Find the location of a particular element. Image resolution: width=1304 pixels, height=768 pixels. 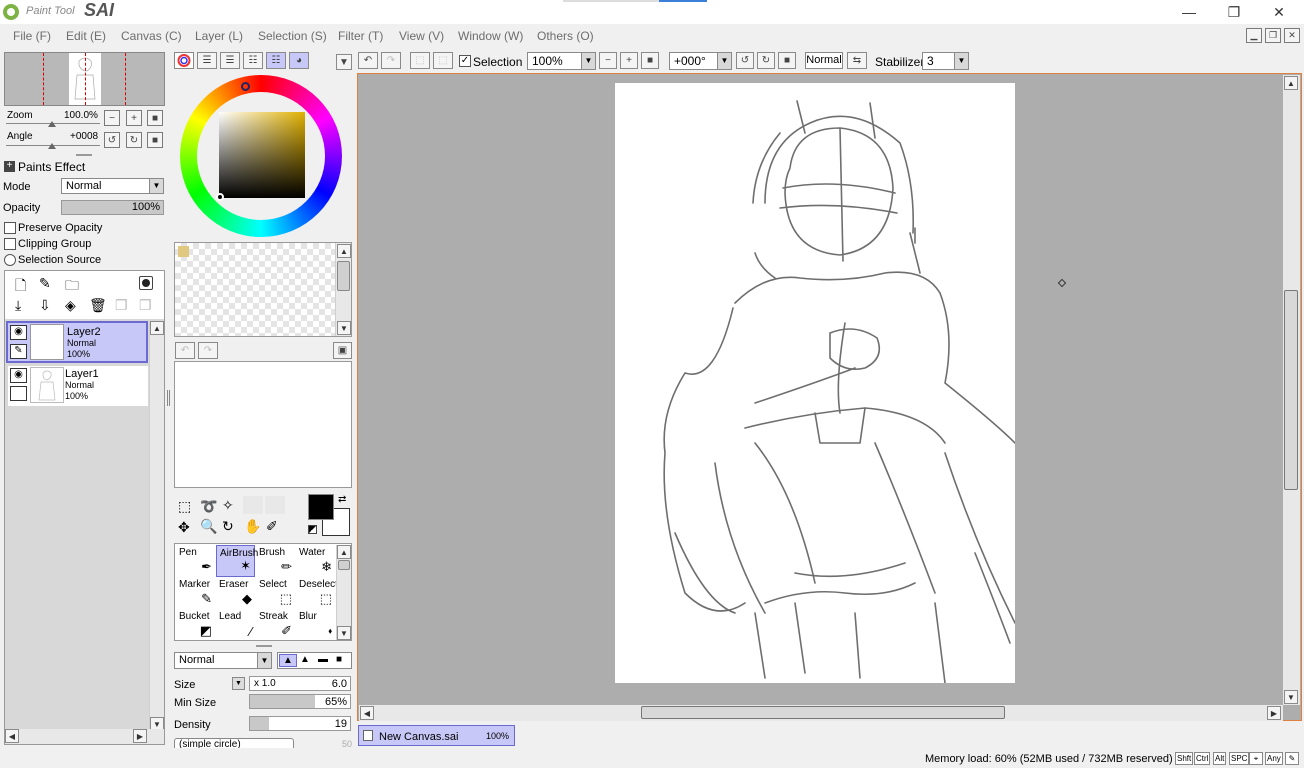

zoom-out-button: − is located at coordinates (112, 118).